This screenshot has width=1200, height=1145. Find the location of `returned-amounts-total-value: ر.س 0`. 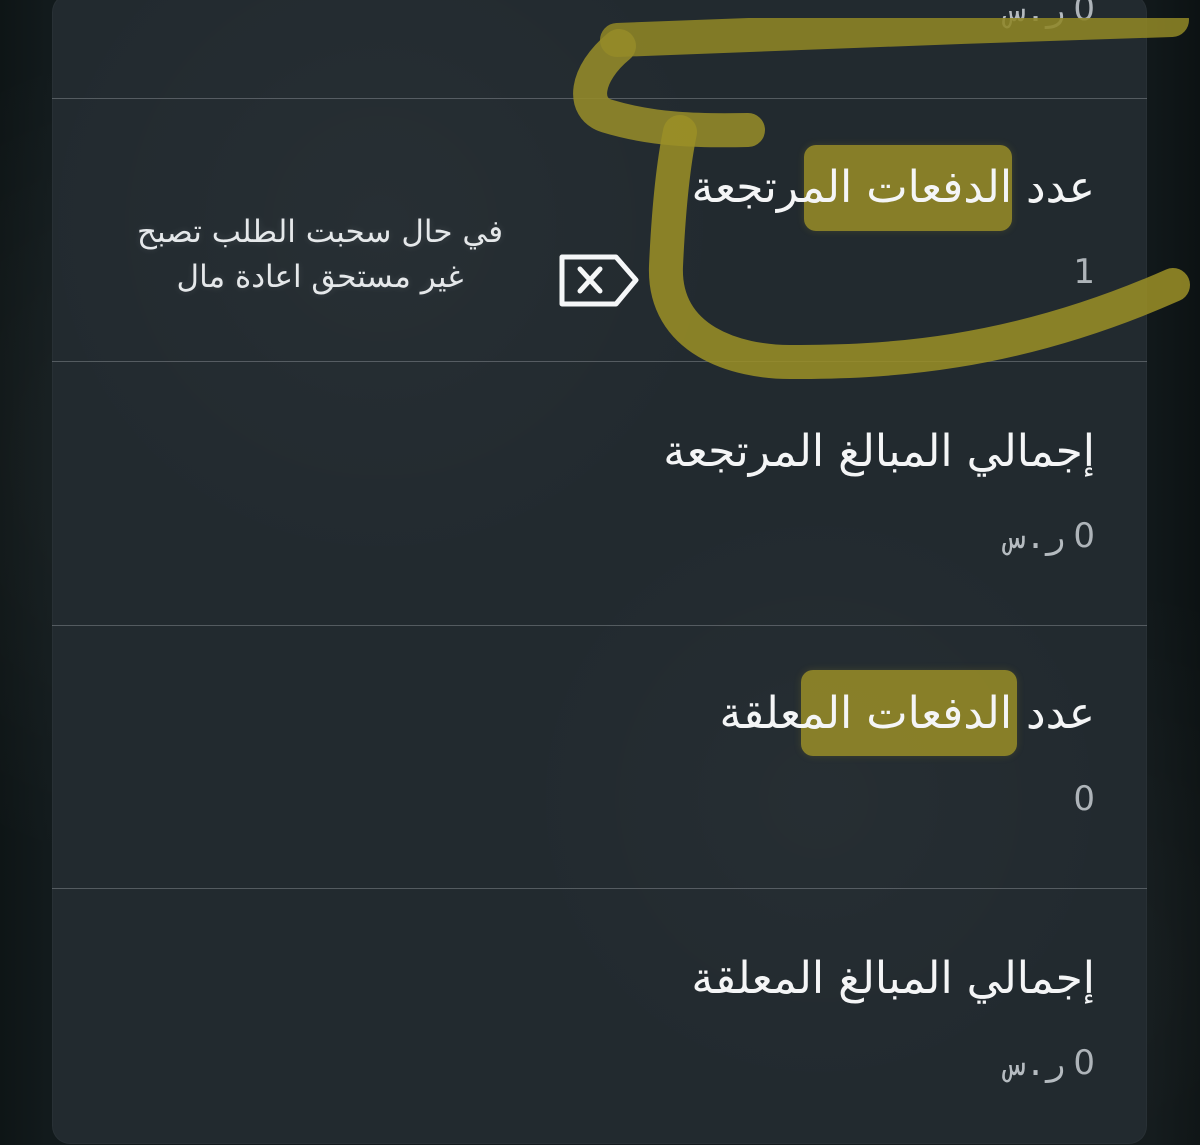

returned-amounts-total-value: ر.س 0 is located at coordinates (1050, 536).